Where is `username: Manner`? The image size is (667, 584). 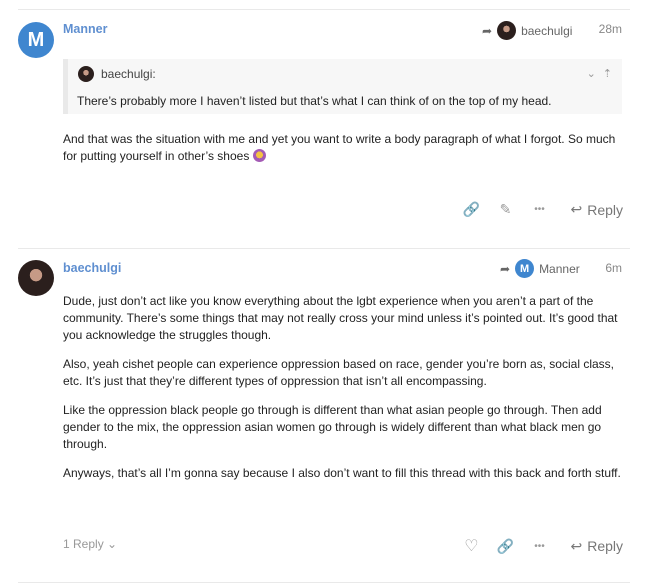
username: Manner is located at coordinates (85, 29).